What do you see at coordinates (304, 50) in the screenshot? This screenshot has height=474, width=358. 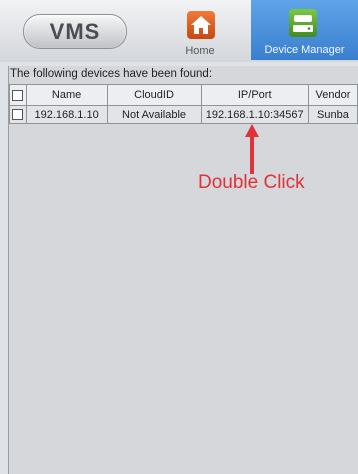 I see `nav-device-manager-label: Device Manager` at bounding box center [304, 50].